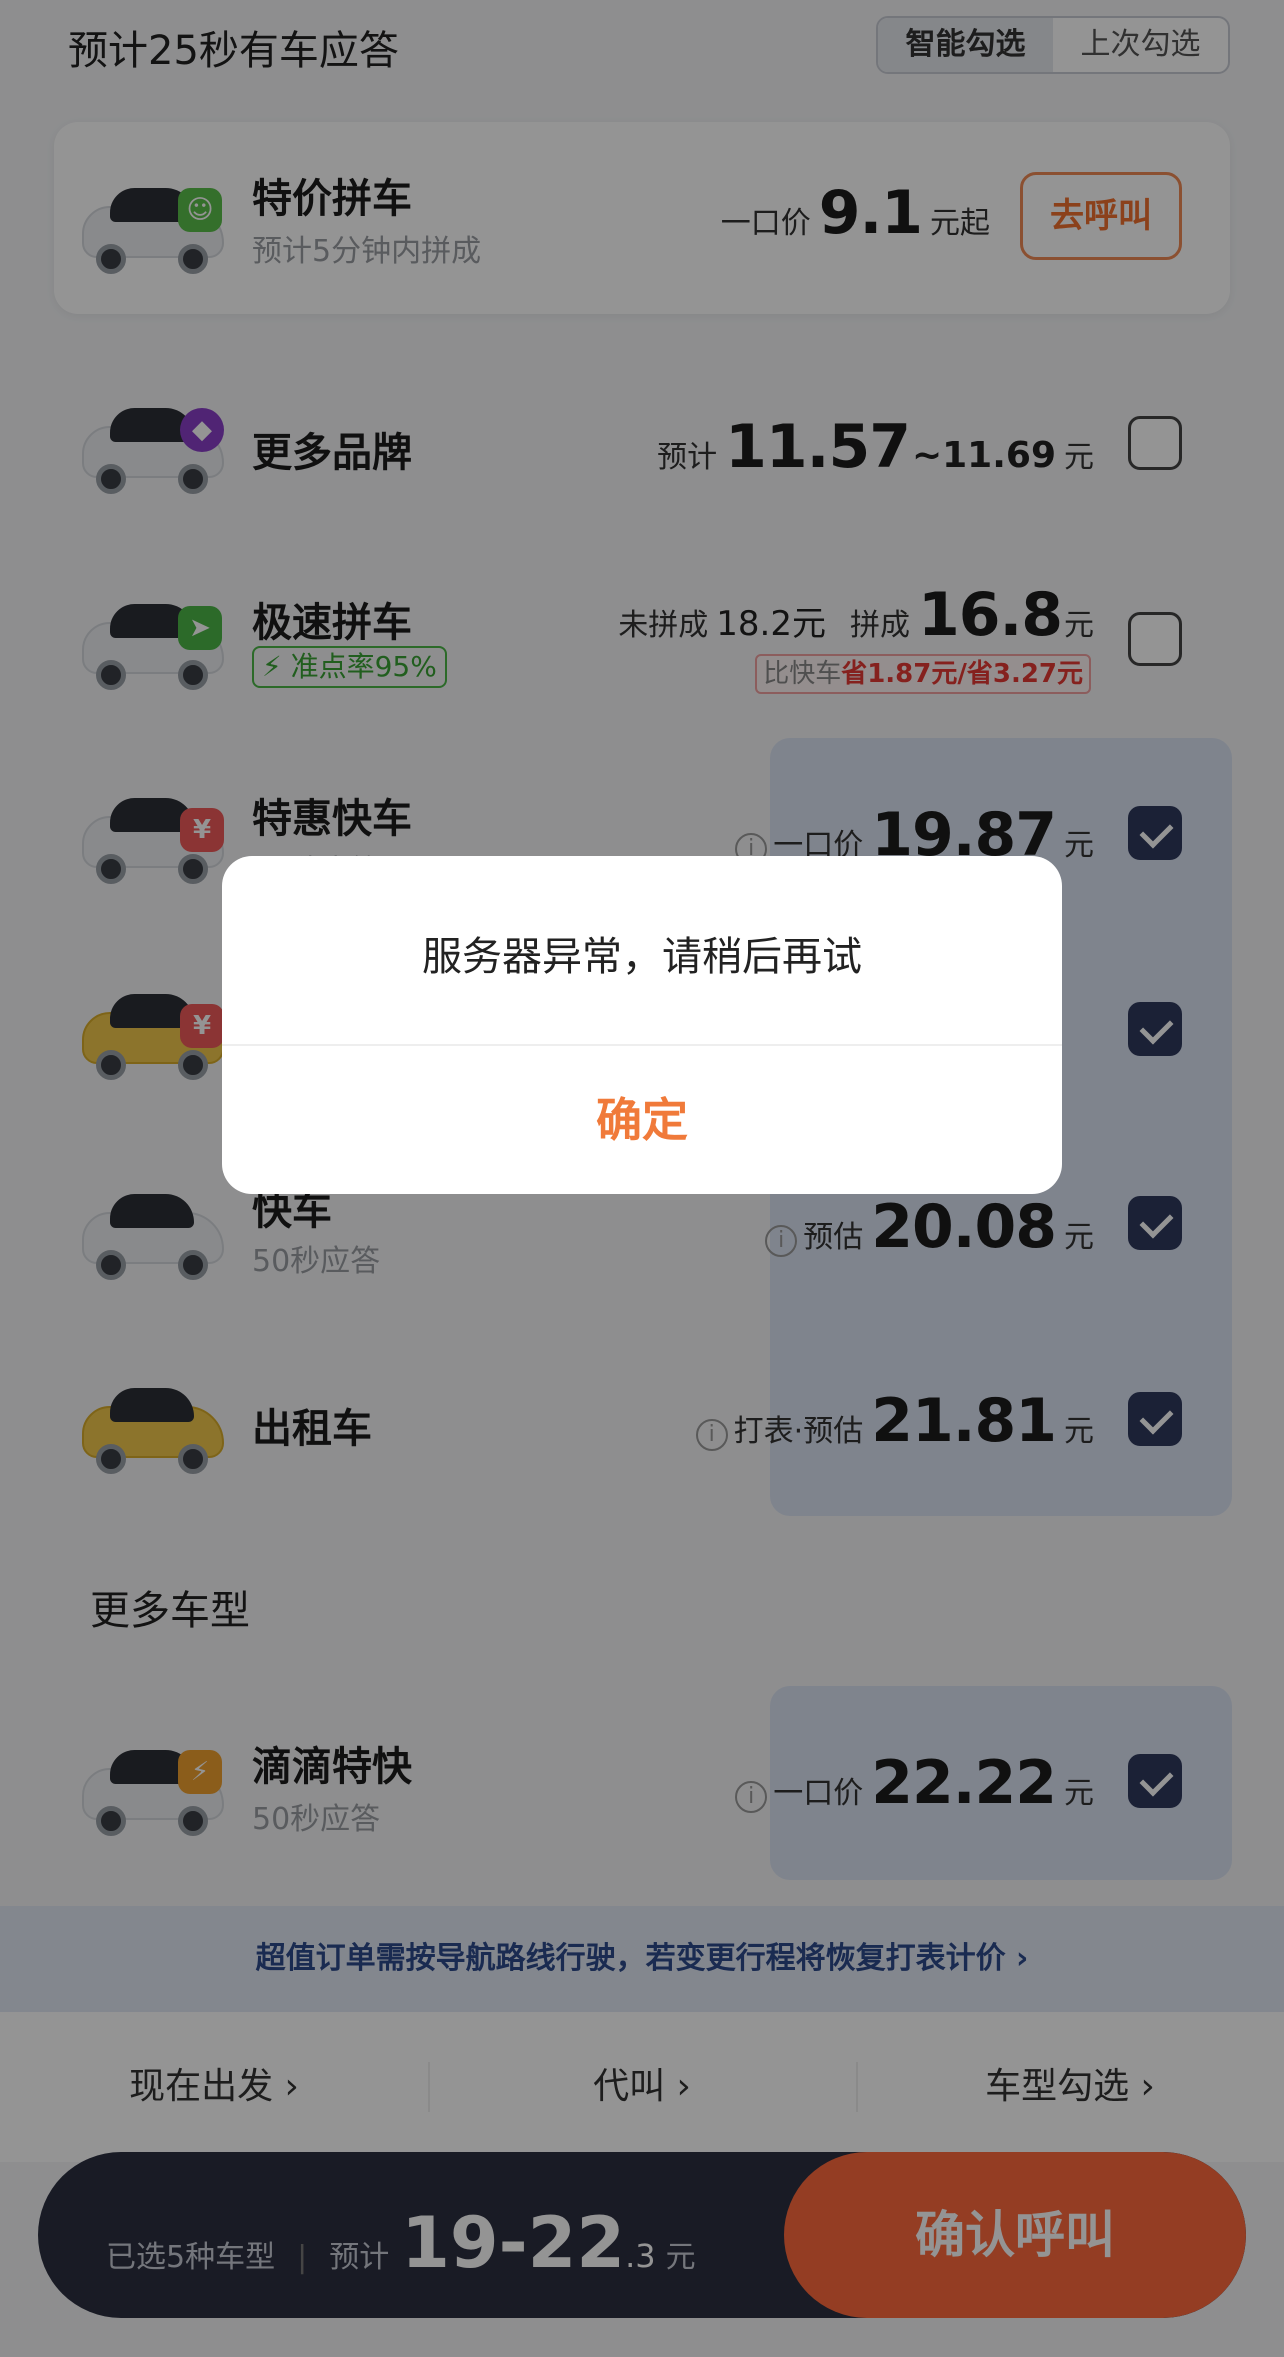 Image resolution: width=1284 pixels, height=2357 pixels. Describe the element at coordinates (642, 1120) in the screenshot. I see `dialog-ok-button: 确定` at that location.